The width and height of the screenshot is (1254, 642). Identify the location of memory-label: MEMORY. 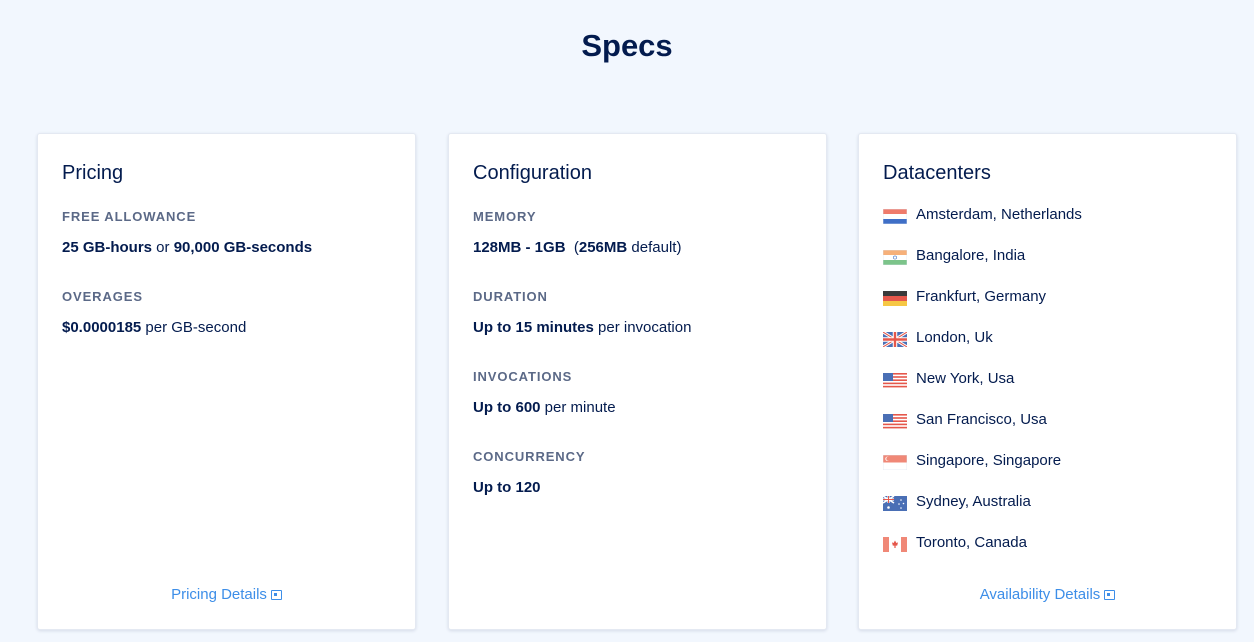
(505, 216).